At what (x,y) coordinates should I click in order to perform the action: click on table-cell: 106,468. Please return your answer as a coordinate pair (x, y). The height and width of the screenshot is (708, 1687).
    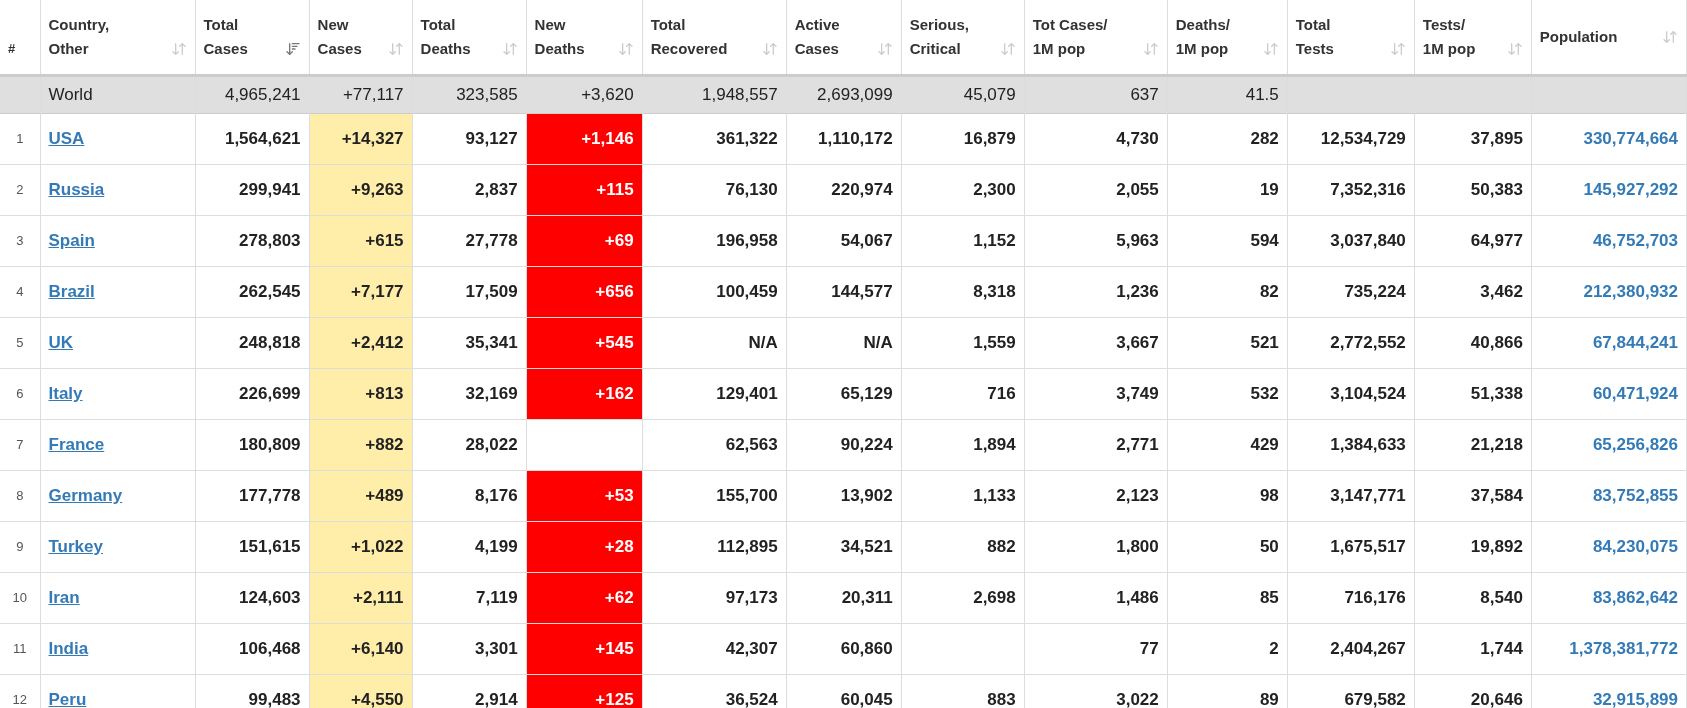
    Looking at the image, I should click on (252, 648).